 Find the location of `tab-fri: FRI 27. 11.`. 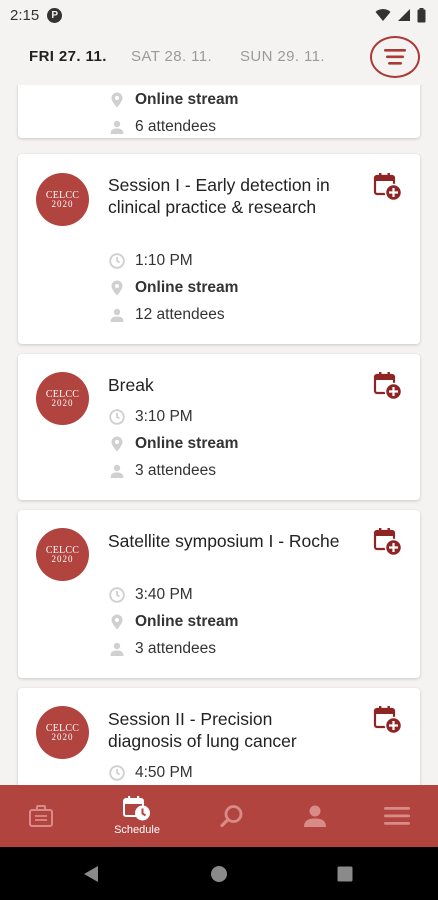

tab-fri: FRI 27. 11. is located at coordinates (68, 56).